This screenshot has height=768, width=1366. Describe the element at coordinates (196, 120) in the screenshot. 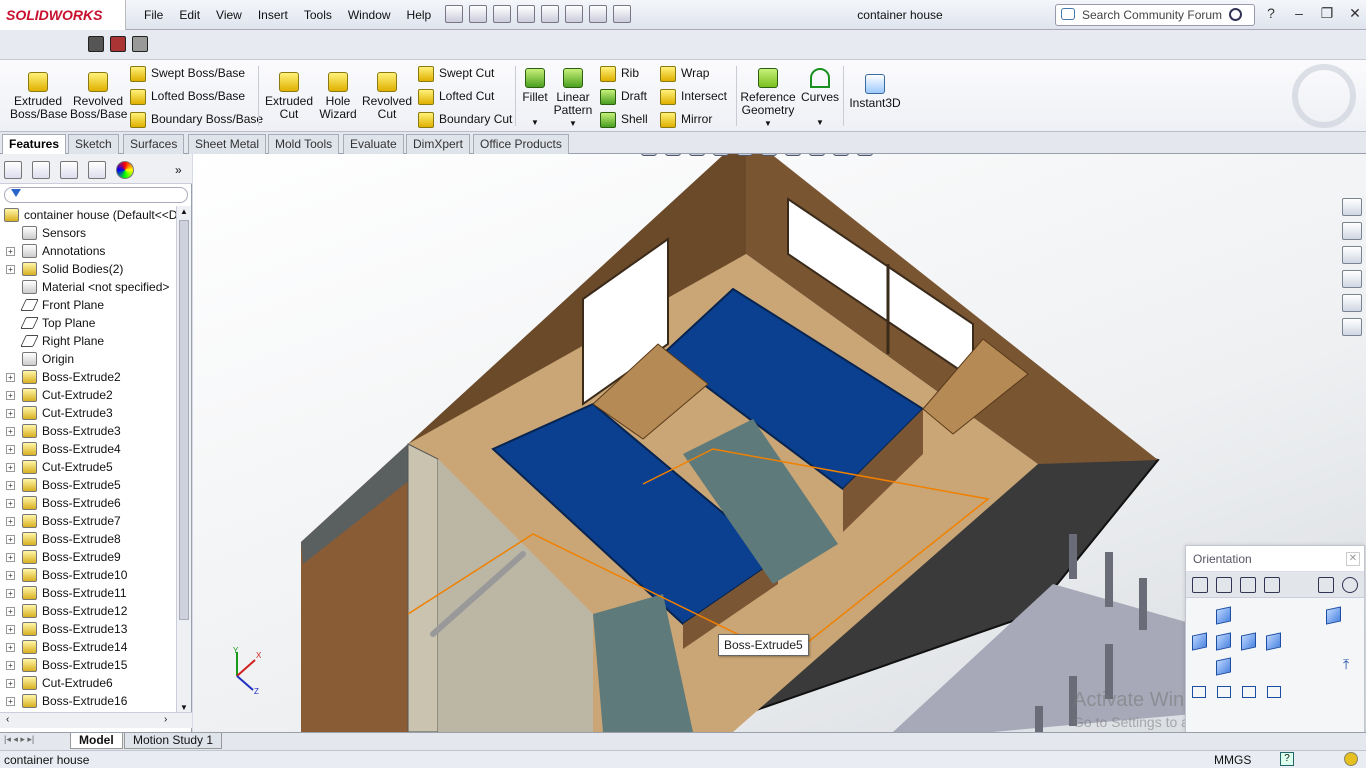

I see `boundary-boss-button: Boundary Boss/Base` at that location.